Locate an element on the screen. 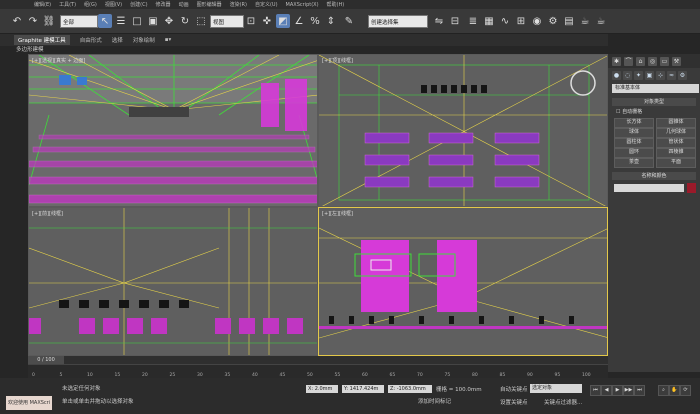 This screenshot has height=414, width=700. move-icon: ✥ is located at coordinates (169, 21).